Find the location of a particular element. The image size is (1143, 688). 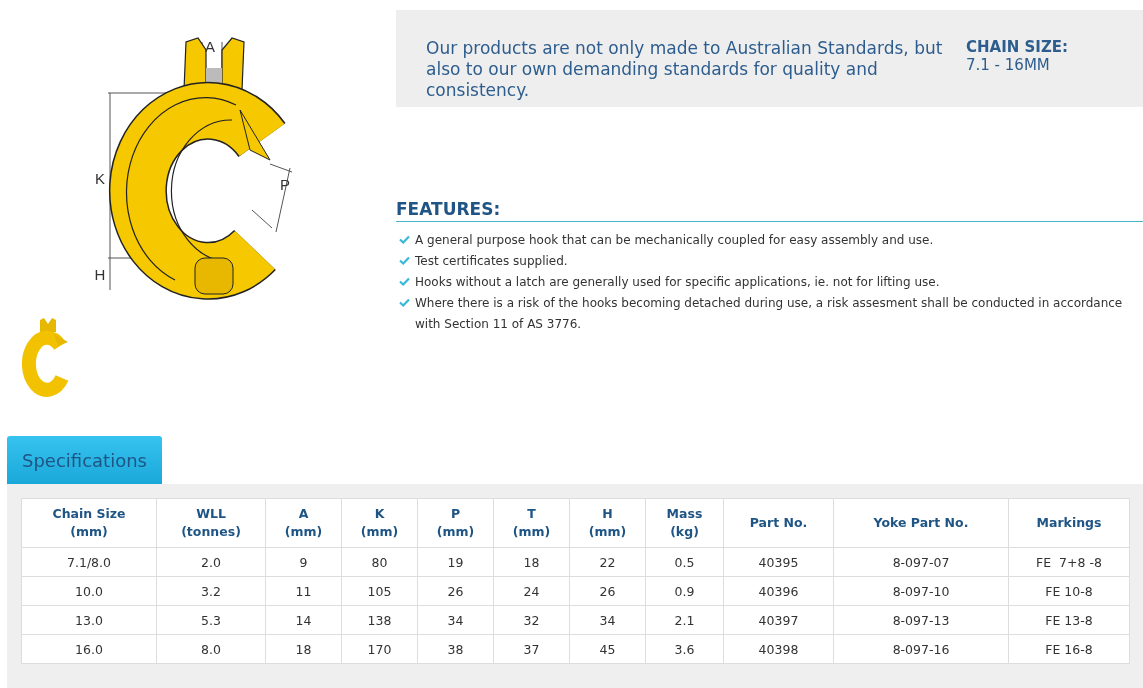

column-header: Part No. is located at coordinates (778, 523).